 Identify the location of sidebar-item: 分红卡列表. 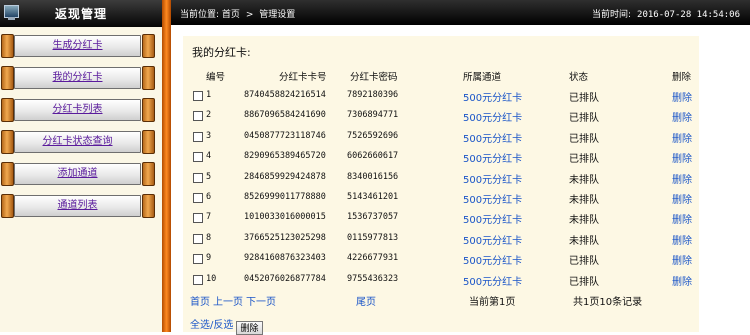
(78, 109).